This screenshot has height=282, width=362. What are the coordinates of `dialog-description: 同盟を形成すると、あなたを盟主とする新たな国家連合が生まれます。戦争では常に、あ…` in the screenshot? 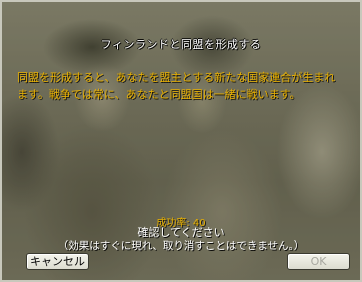 It's located at (176, 86).